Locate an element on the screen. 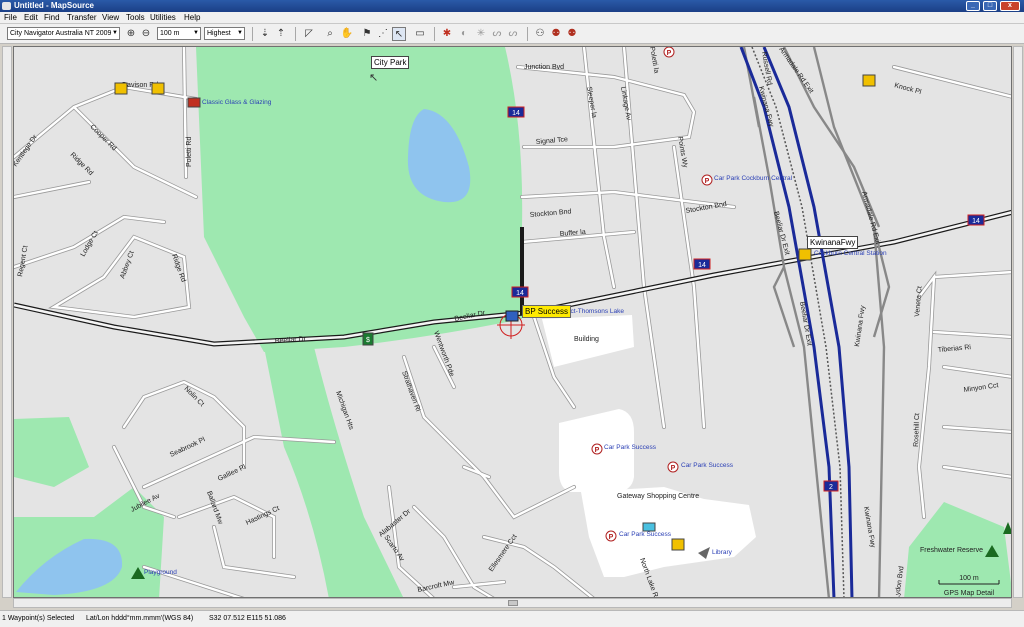 The image size is (1024, 627). left-scrollbar is located at coordinates (7, 322).